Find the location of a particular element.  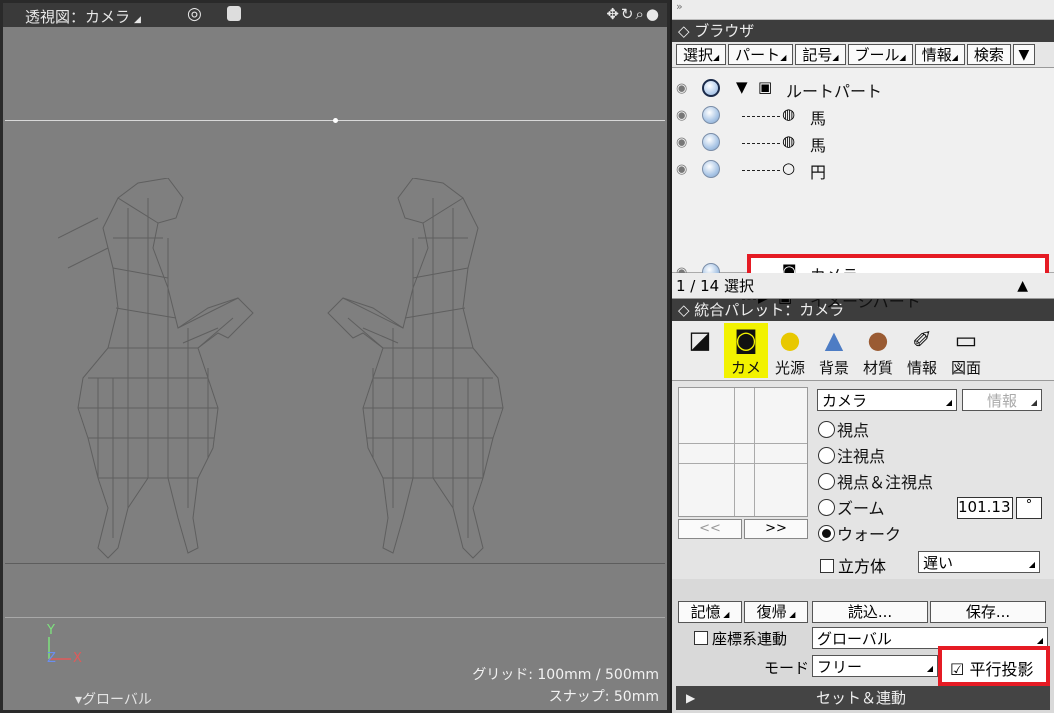

camera-tool-icon: ◪ is located at coordinates (700, 350).